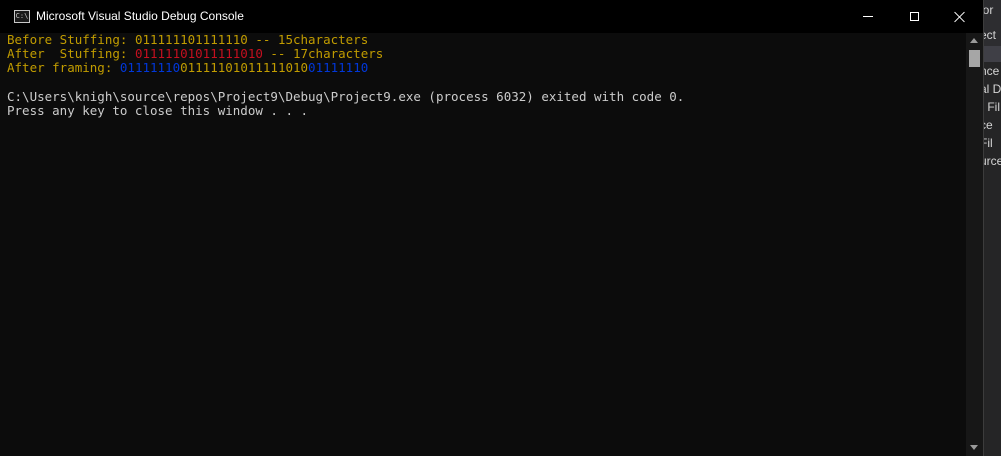  What do you see at coordinates (990, 35) in the screenshot?
I see `background-fragment: ect` at bounding box center [990, 35].